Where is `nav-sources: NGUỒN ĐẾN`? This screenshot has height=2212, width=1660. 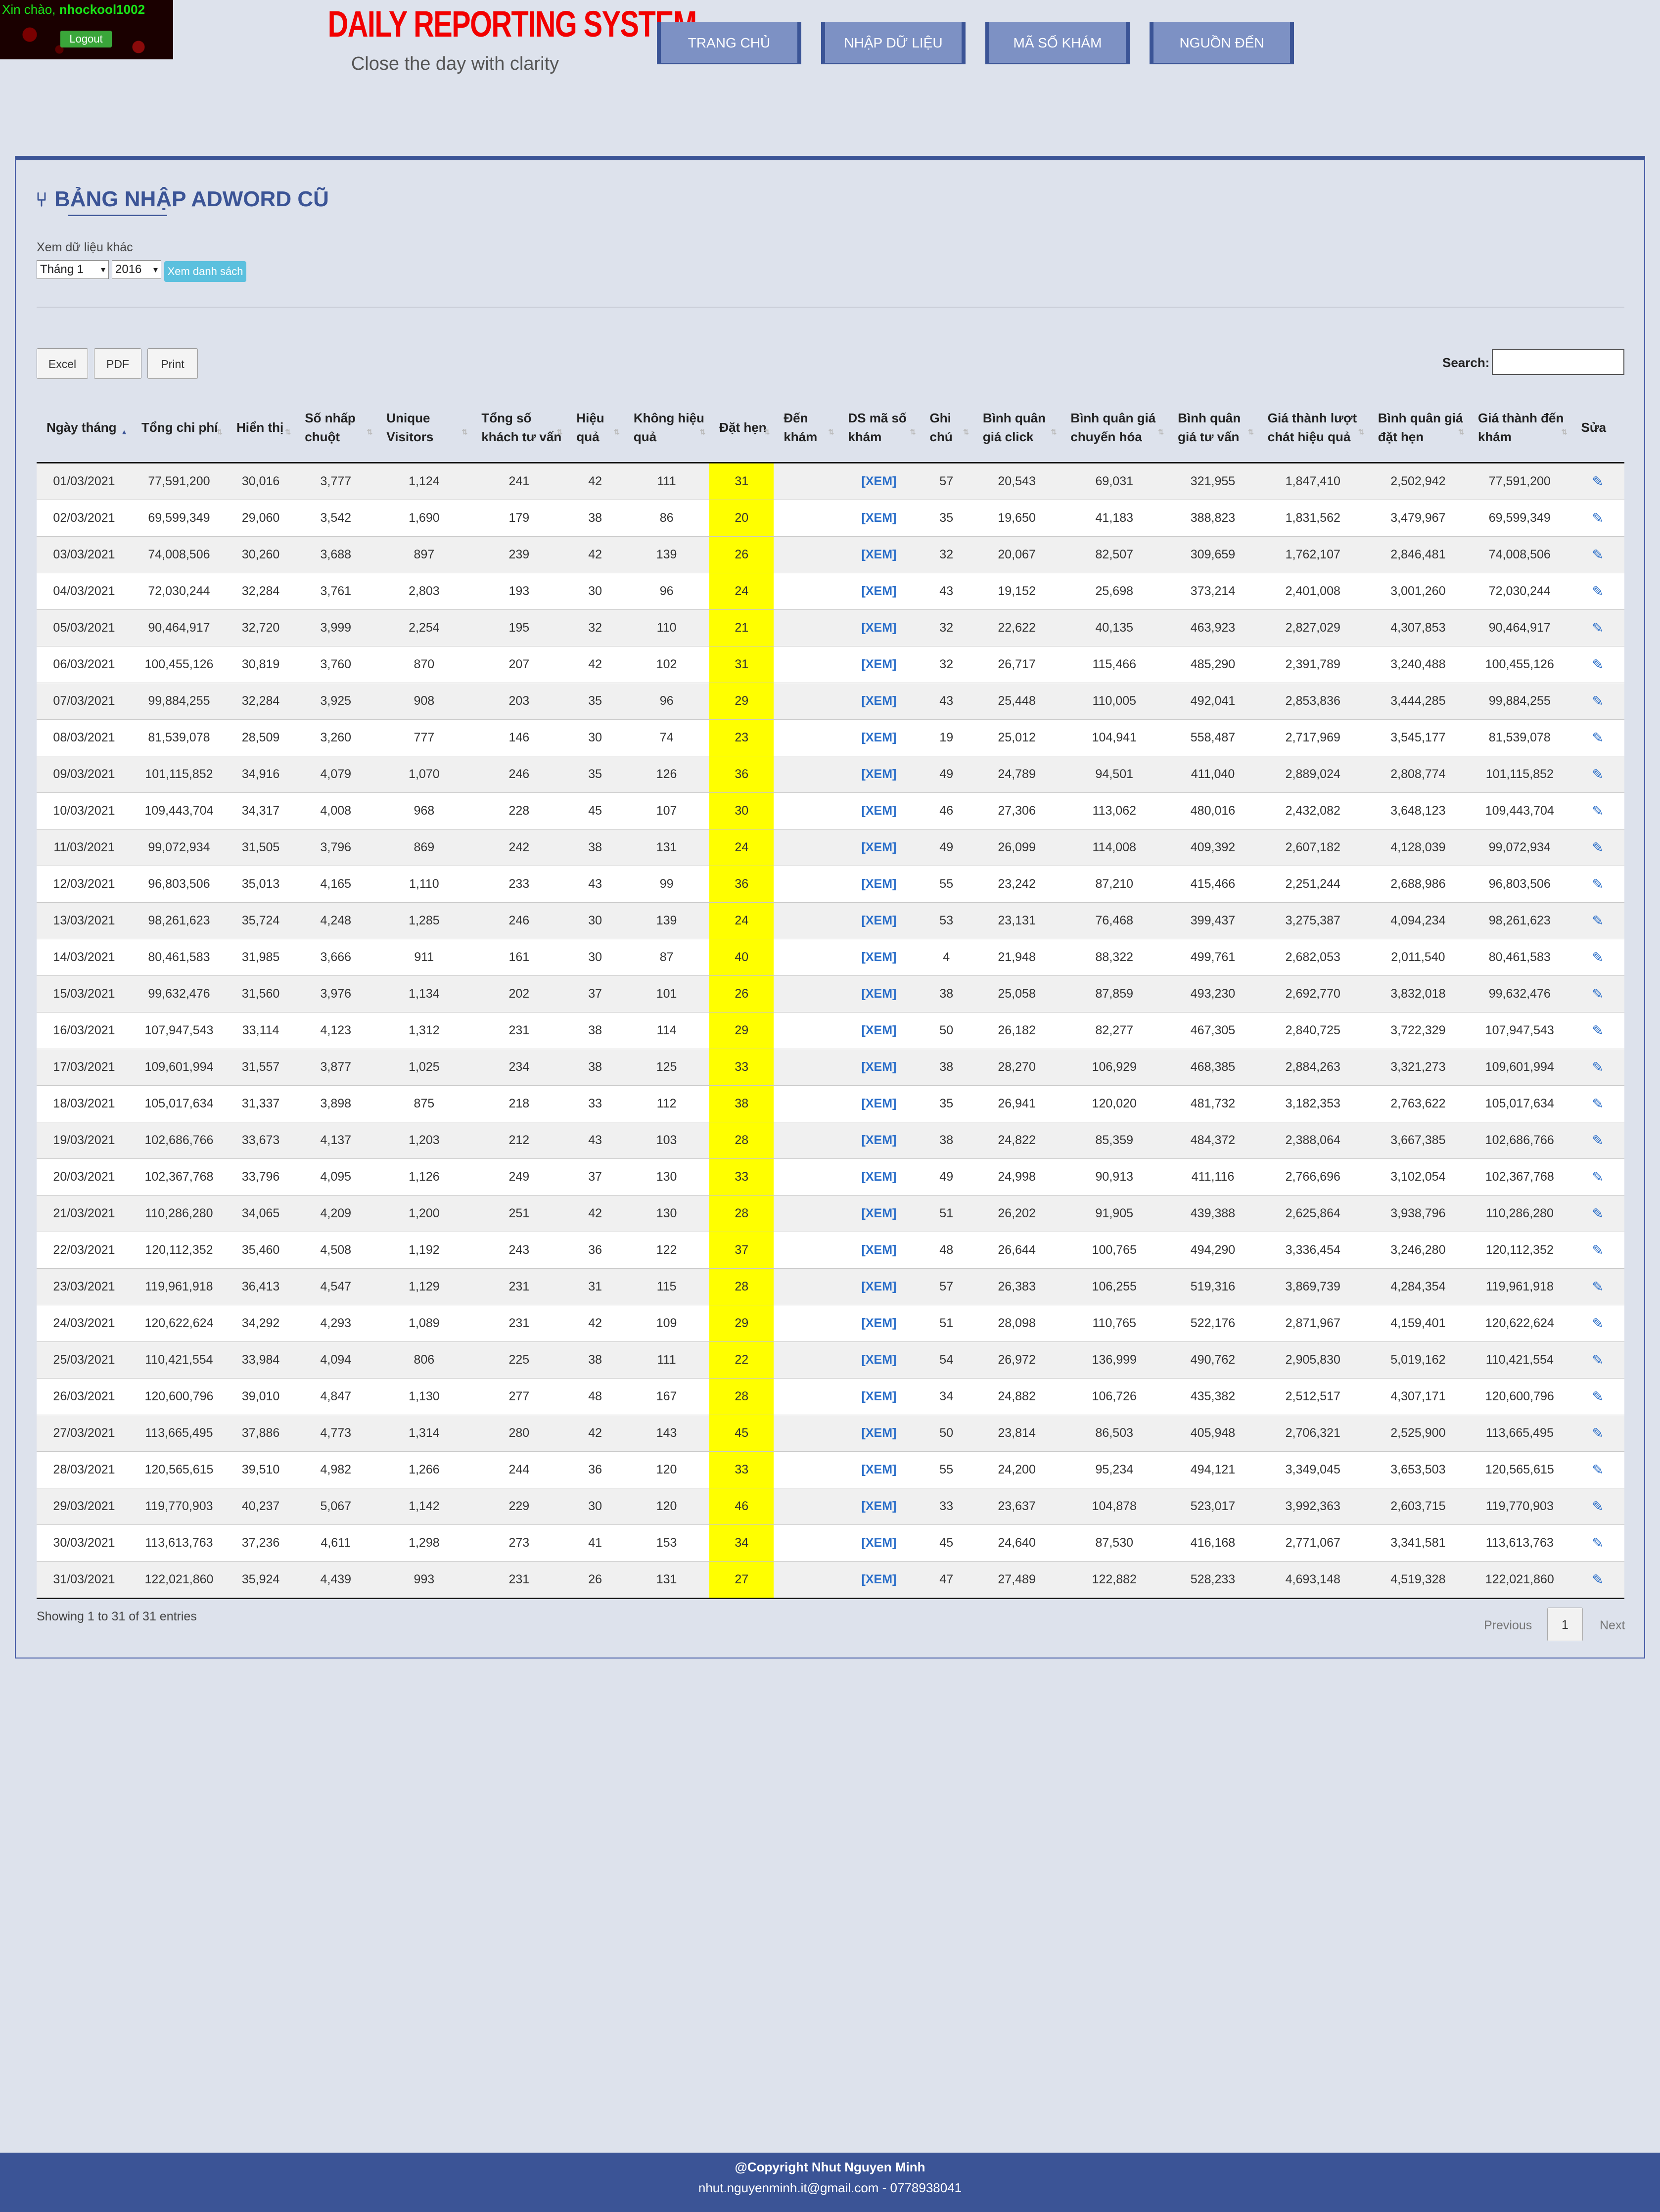 nav-sources: NGUỒN ĐẾN is located at coordinates (1222, 43).